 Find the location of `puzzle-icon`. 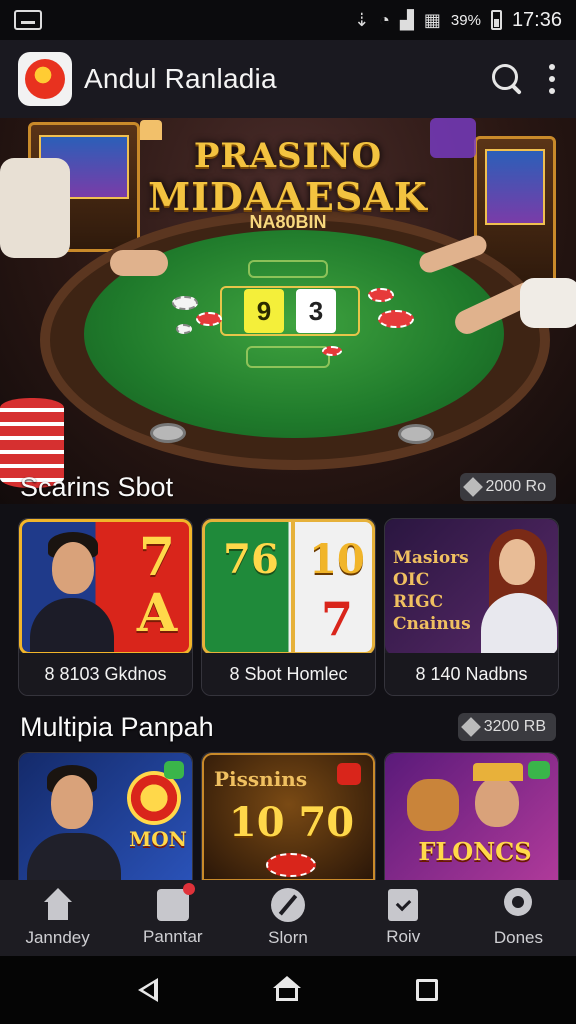

puzzle-icon is located at coordinates (175, 902).